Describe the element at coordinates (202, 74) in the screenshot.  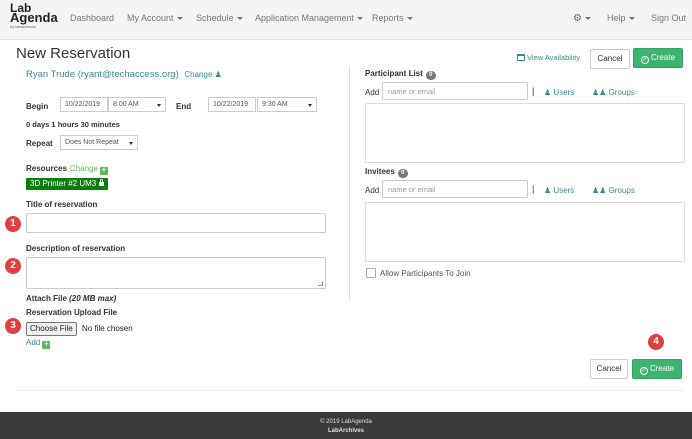
I see `change-owner-link: Change ♟` at that location.